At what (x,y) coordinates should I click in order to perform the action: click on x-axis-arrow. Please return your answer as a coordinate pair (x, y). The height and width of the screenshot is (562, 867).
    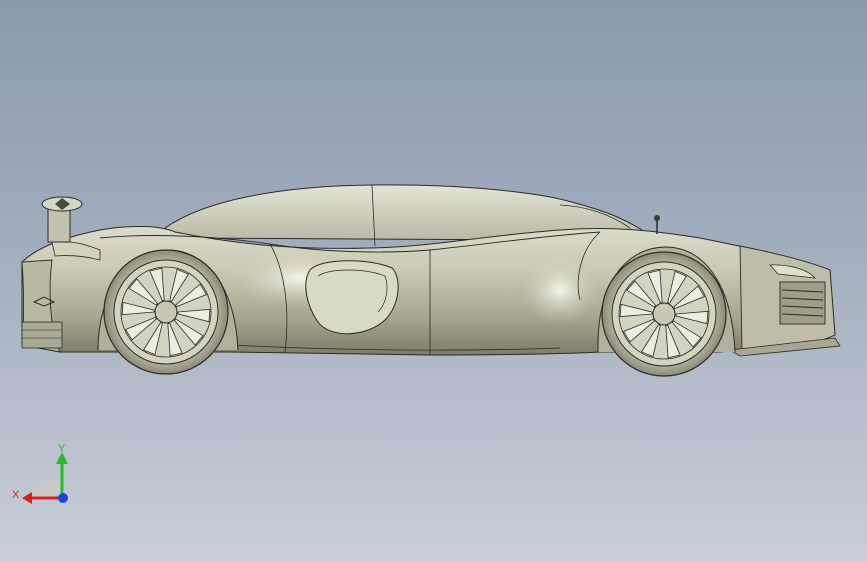
    Looking at the image, I should click on (27, 498).